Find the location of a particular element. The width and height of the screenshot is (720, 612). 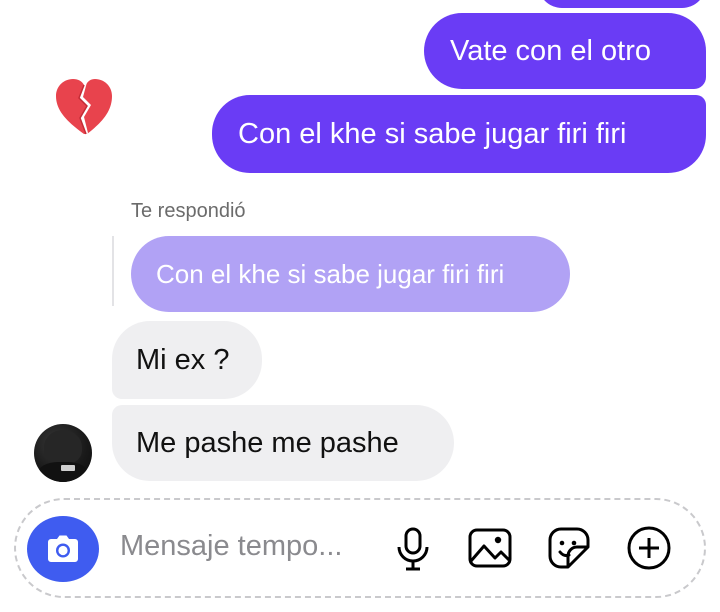

more-button is located at coordinates (649, 548).